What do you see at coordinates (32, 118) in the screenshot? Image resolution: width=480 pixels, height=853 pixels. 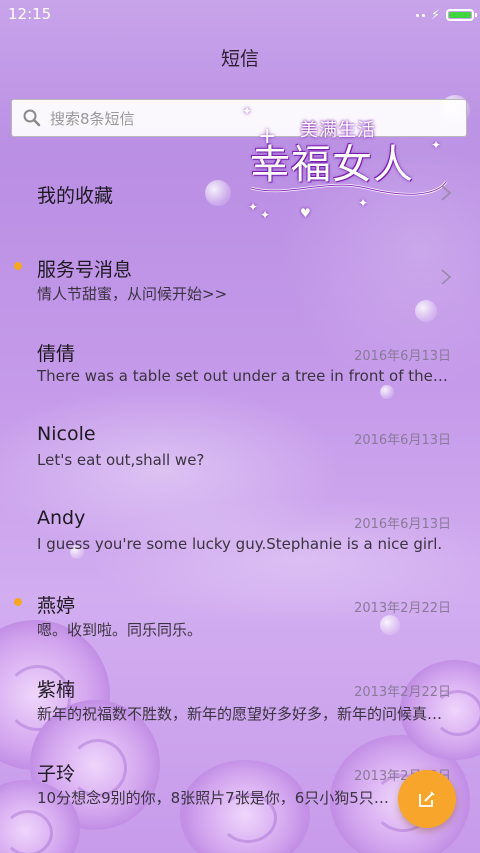 I see `search-icon` at bounding box center [32, 118].